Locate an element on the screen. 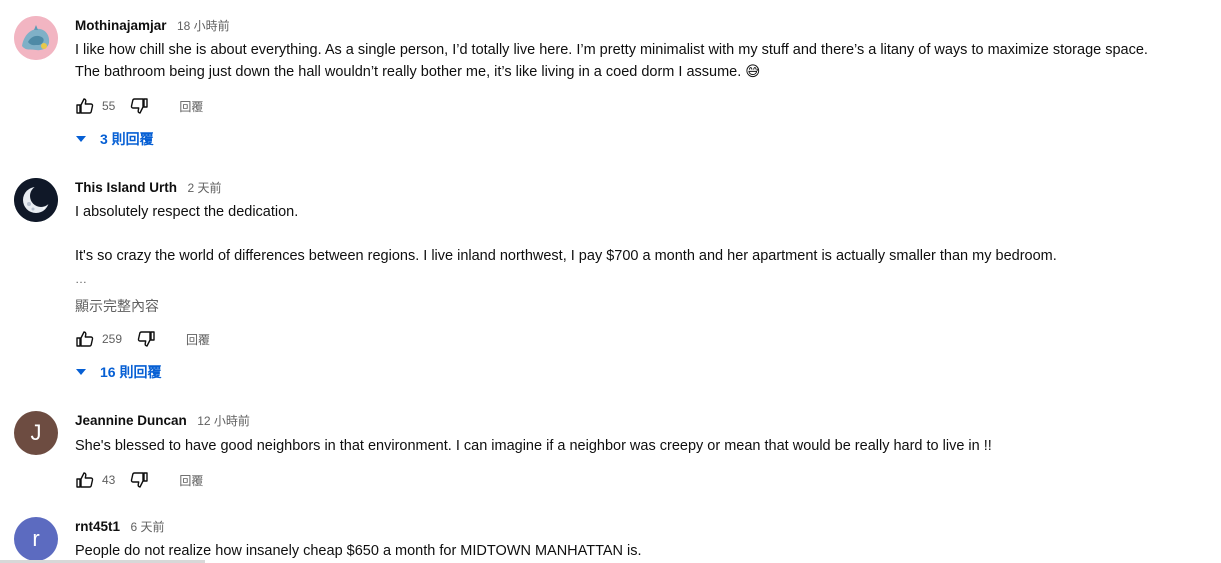 This screenshot has width=1221, height=563. author-name: This Island Urth is located at coordinates (126, 187).